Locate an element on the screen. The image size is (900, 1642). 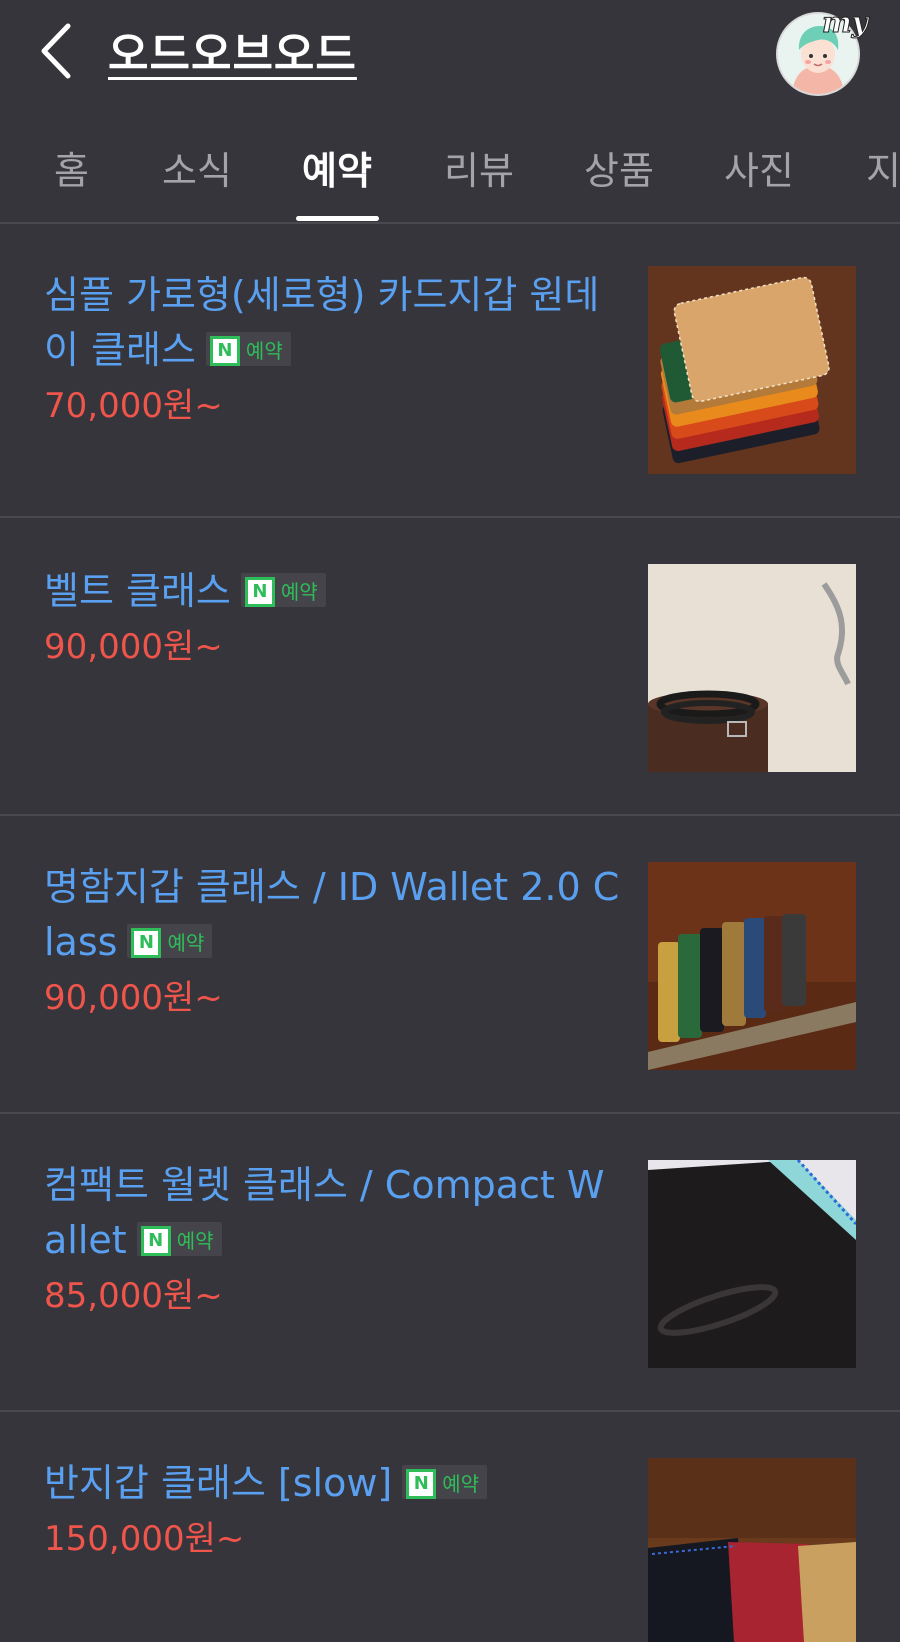
item-title-text: 벨트 클래스 is located at coordinates (137, 591).